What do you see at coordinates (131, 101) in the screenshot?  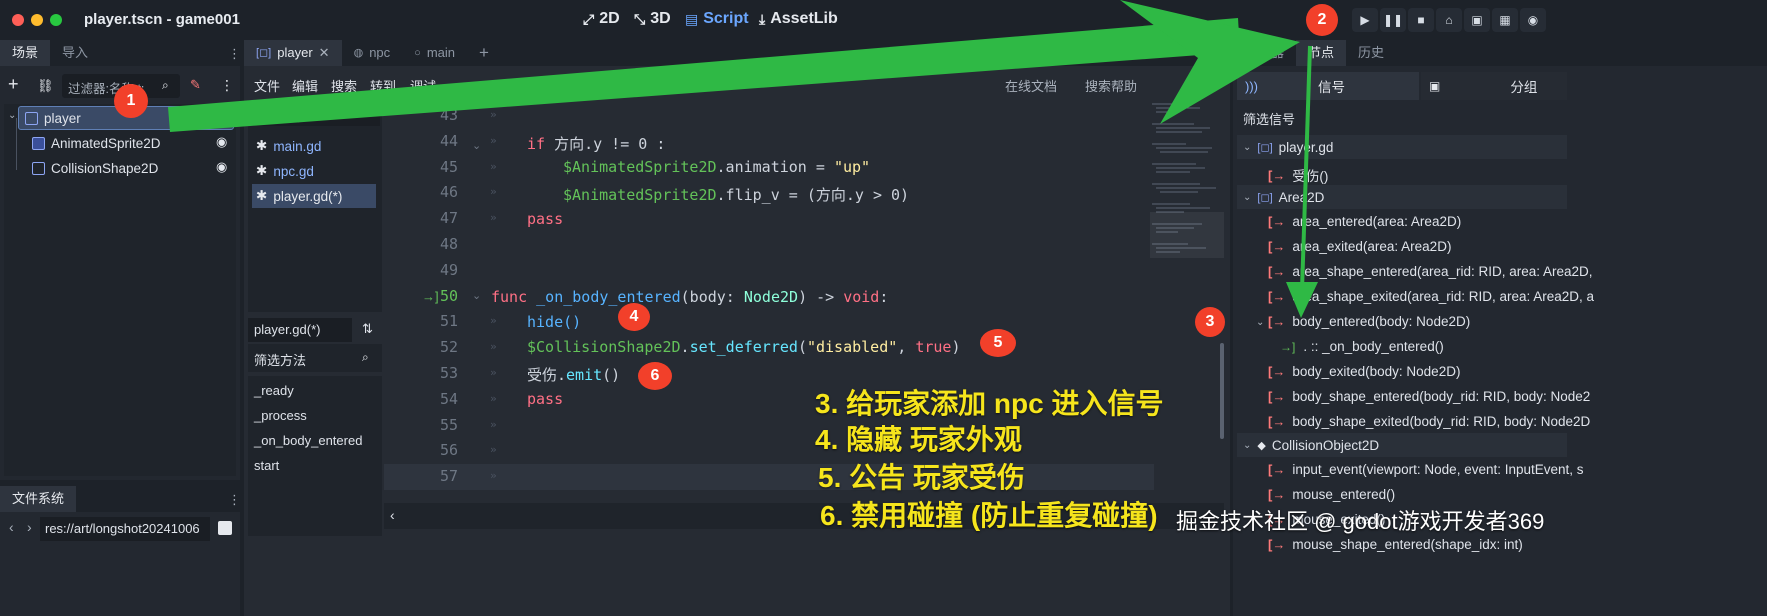 I see `annotation-badge-1: 1` at bounding box center [131, 101].